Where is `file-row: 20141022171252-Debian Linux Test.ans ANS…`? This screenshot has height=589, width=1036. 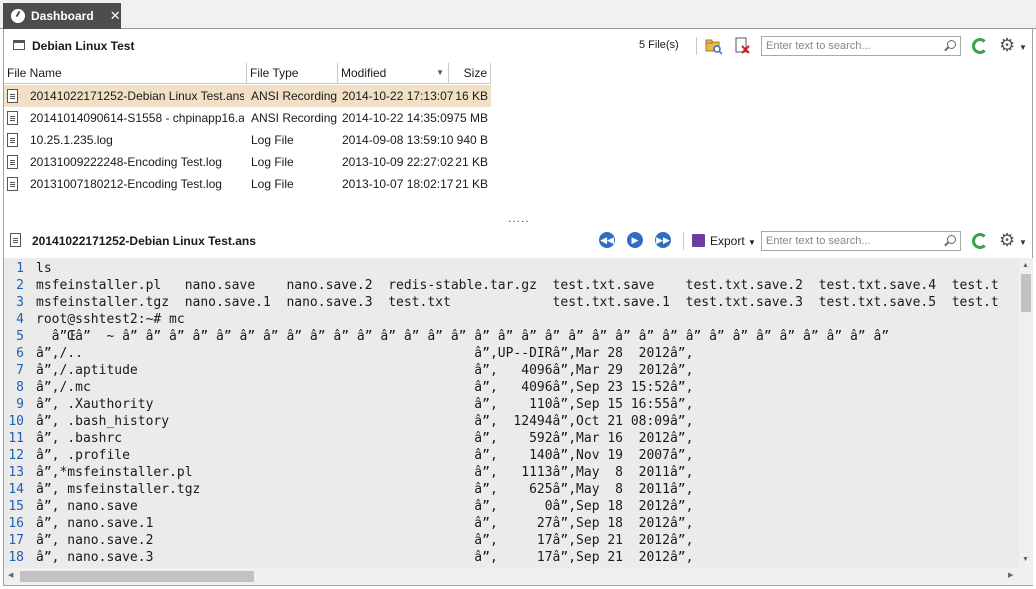
file-row: 20141022171252-Debian Linux Test.ans ANS… is located at coordinates (247, 96).